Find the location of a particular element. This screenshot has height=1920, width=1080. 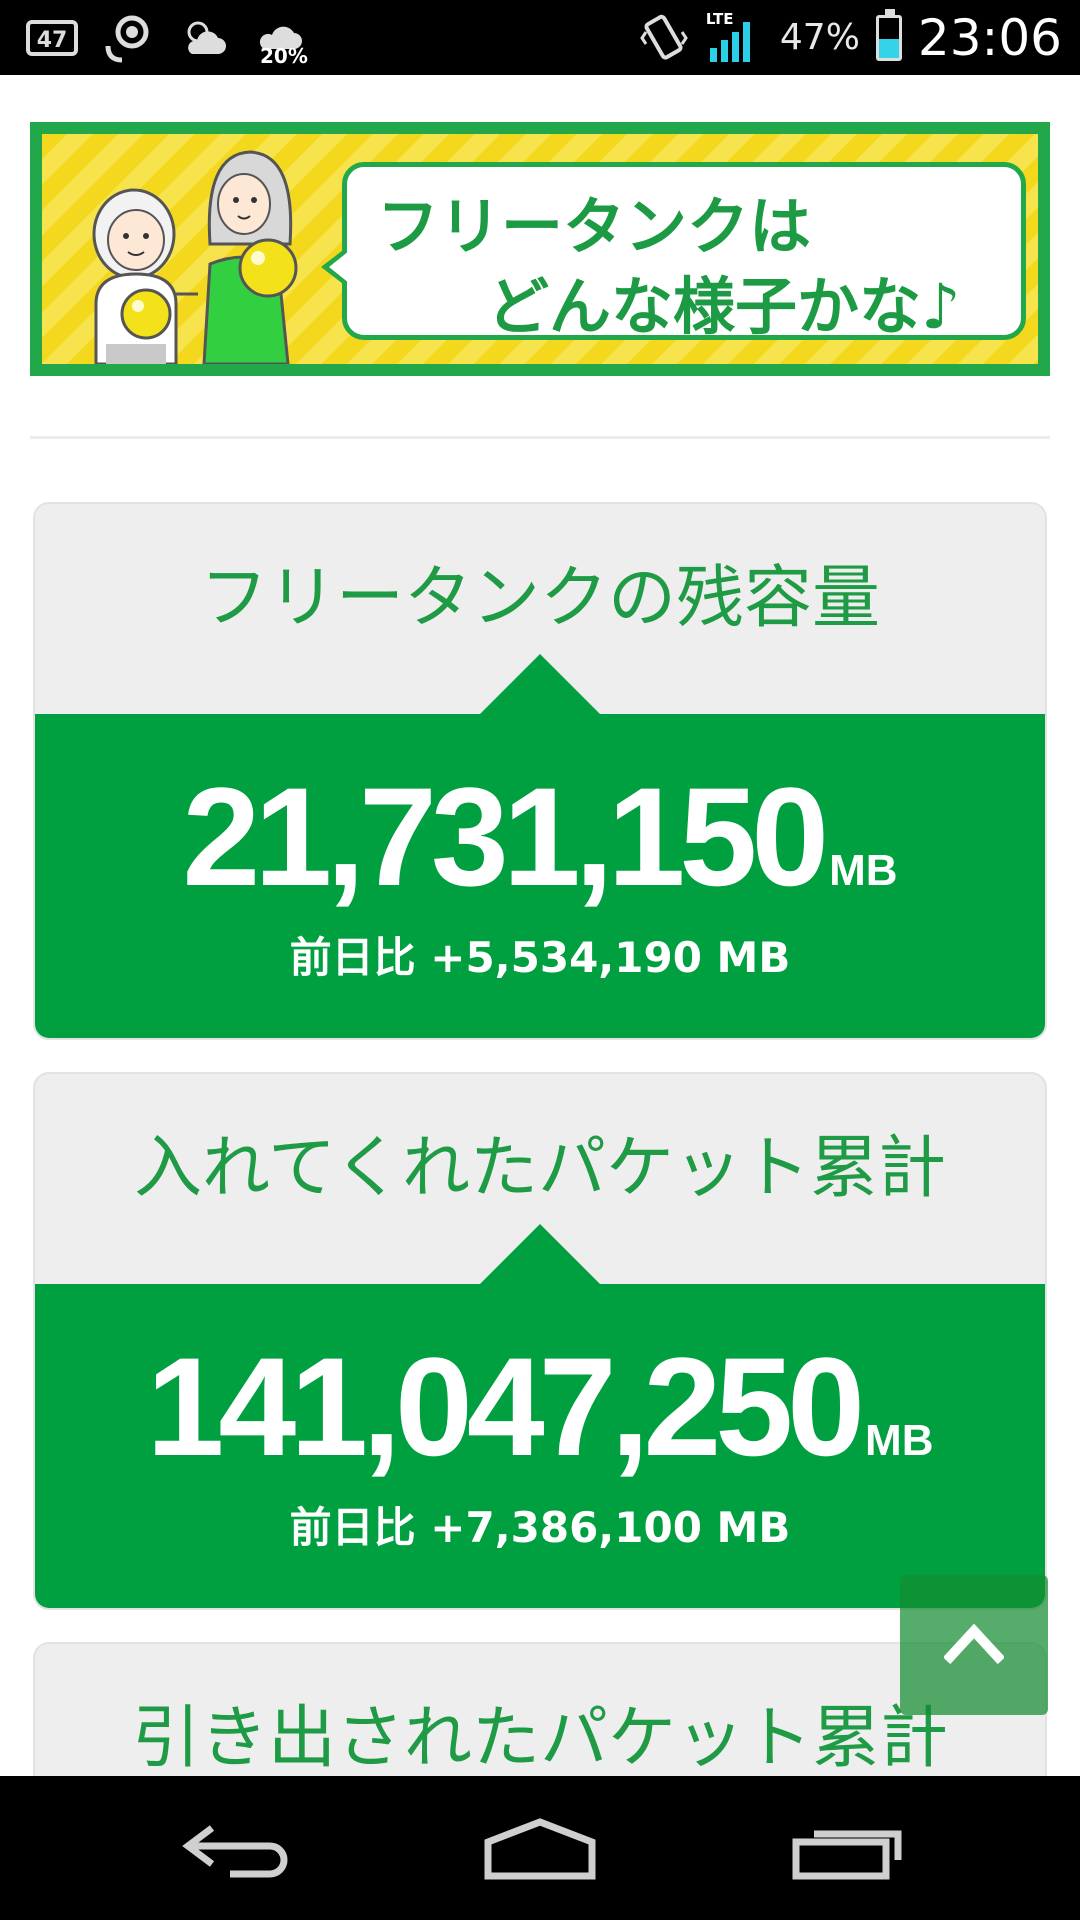

rain-chance-icon: 20% is located at coordinates (281, 40).